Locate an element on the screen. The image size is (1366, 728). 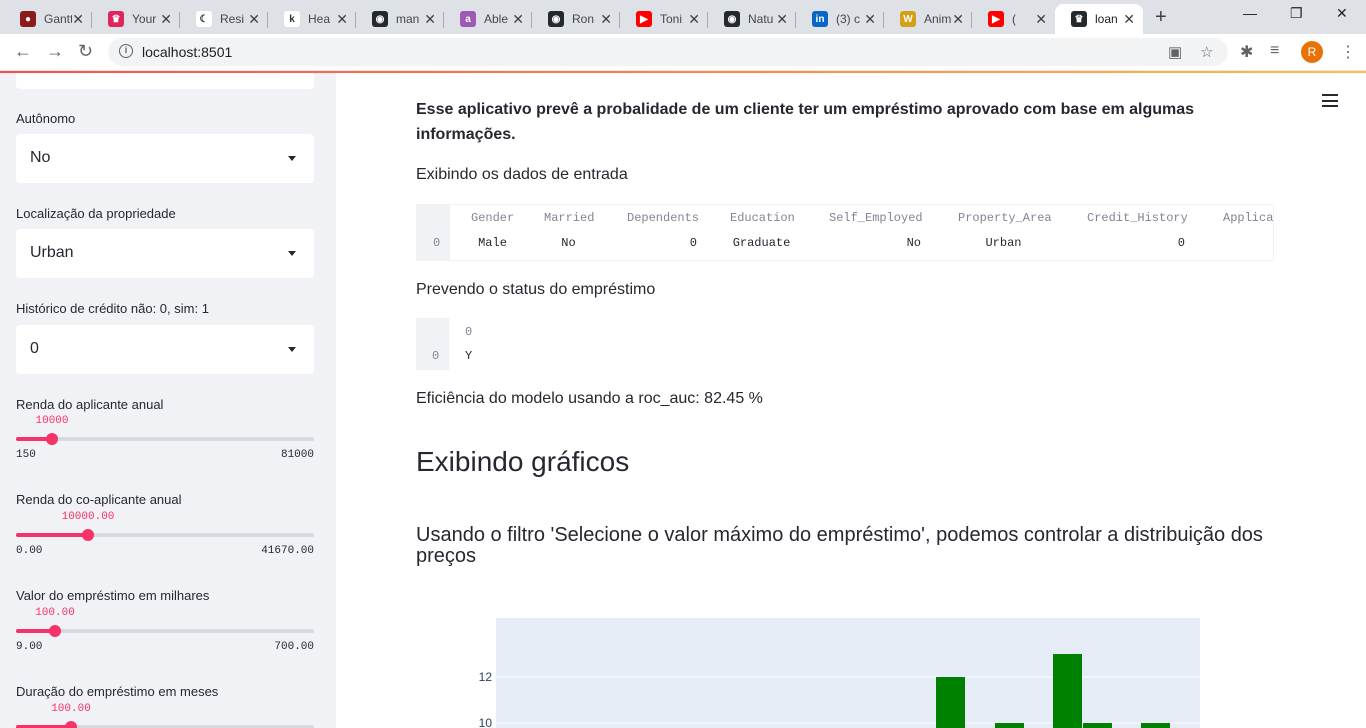
close-window-icon: ✕ is located at coordinates (1342, 13).